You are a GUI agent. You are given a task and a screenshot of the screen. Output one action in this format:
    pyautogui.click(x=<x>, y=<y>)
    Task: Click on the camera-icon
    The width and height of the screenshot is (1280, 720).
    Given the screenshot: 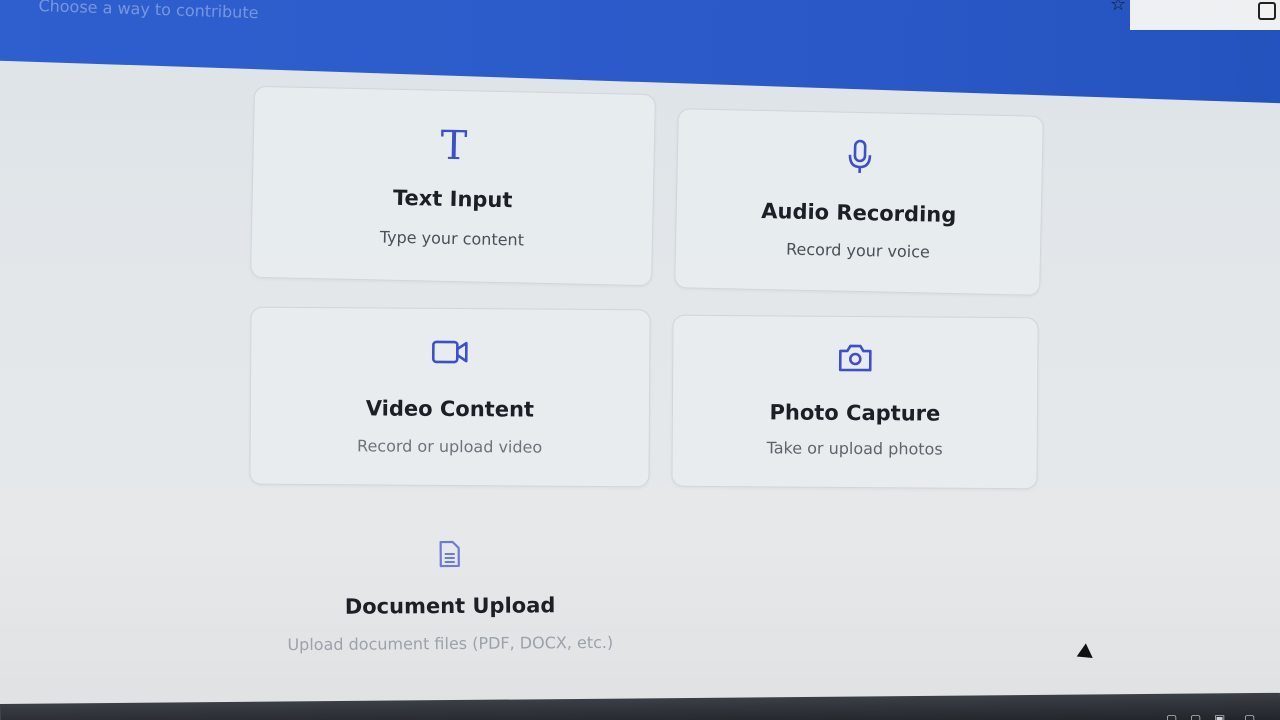 What is the action you would take?
    pyautogui.click(x=855, y=360)
    